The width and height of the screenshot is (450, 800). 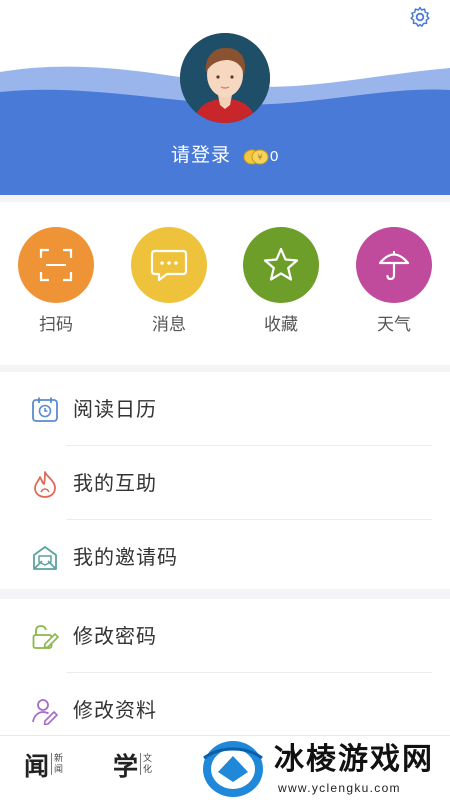 What do you see at coordinates (115, 637) in the screenshot?
I see `menu-label: 修改密码` at bounding box center [115, 637].